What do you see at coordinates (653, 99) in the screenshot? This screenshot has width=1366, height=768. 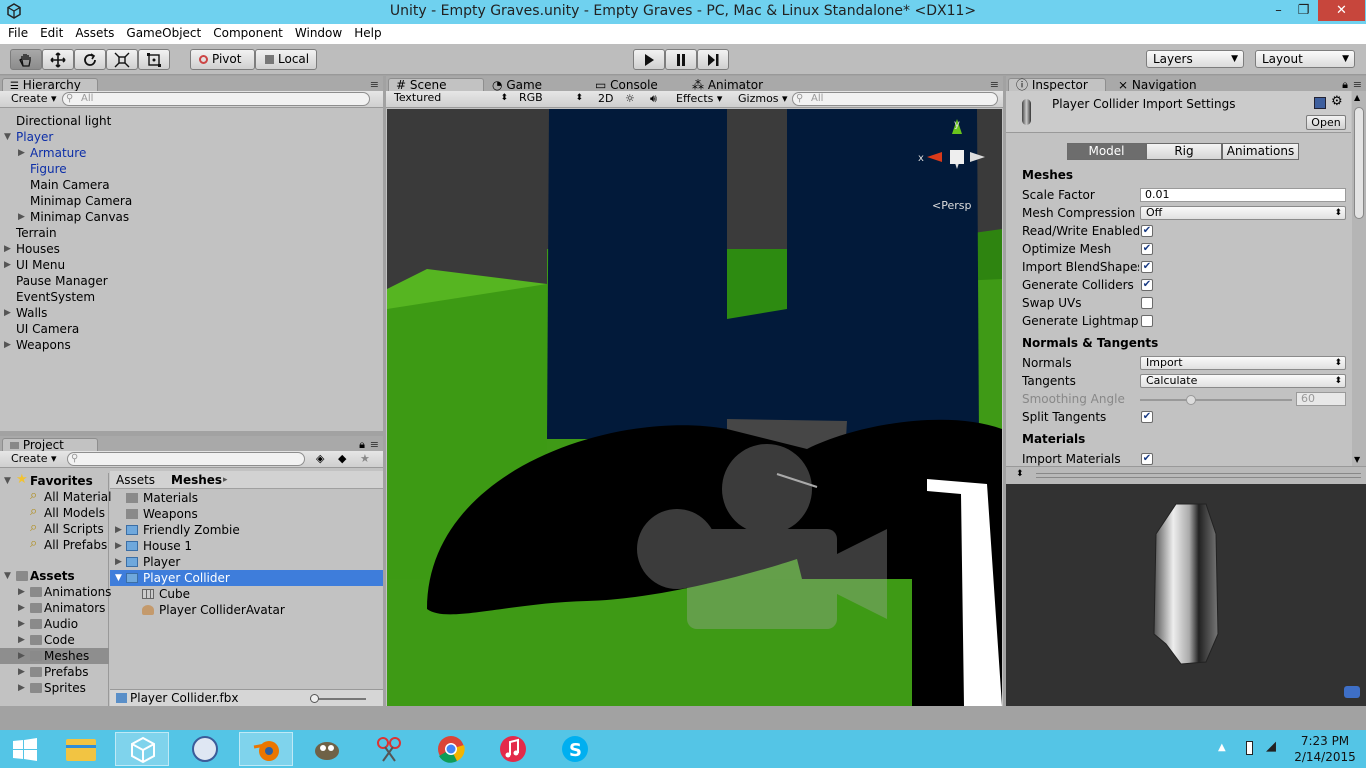 I see `scene-audio-icon: 🔊︎` at bounding box center [653, 99].